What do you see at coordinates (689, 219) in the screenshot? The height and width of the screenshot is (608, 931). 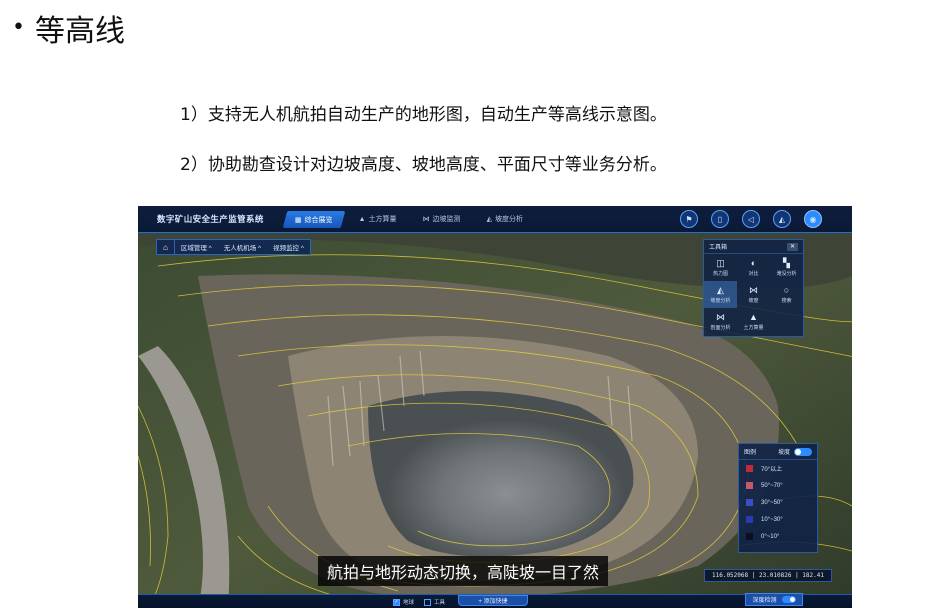 I see `flag-icon: ⚑` at bounding box center [689, 219].